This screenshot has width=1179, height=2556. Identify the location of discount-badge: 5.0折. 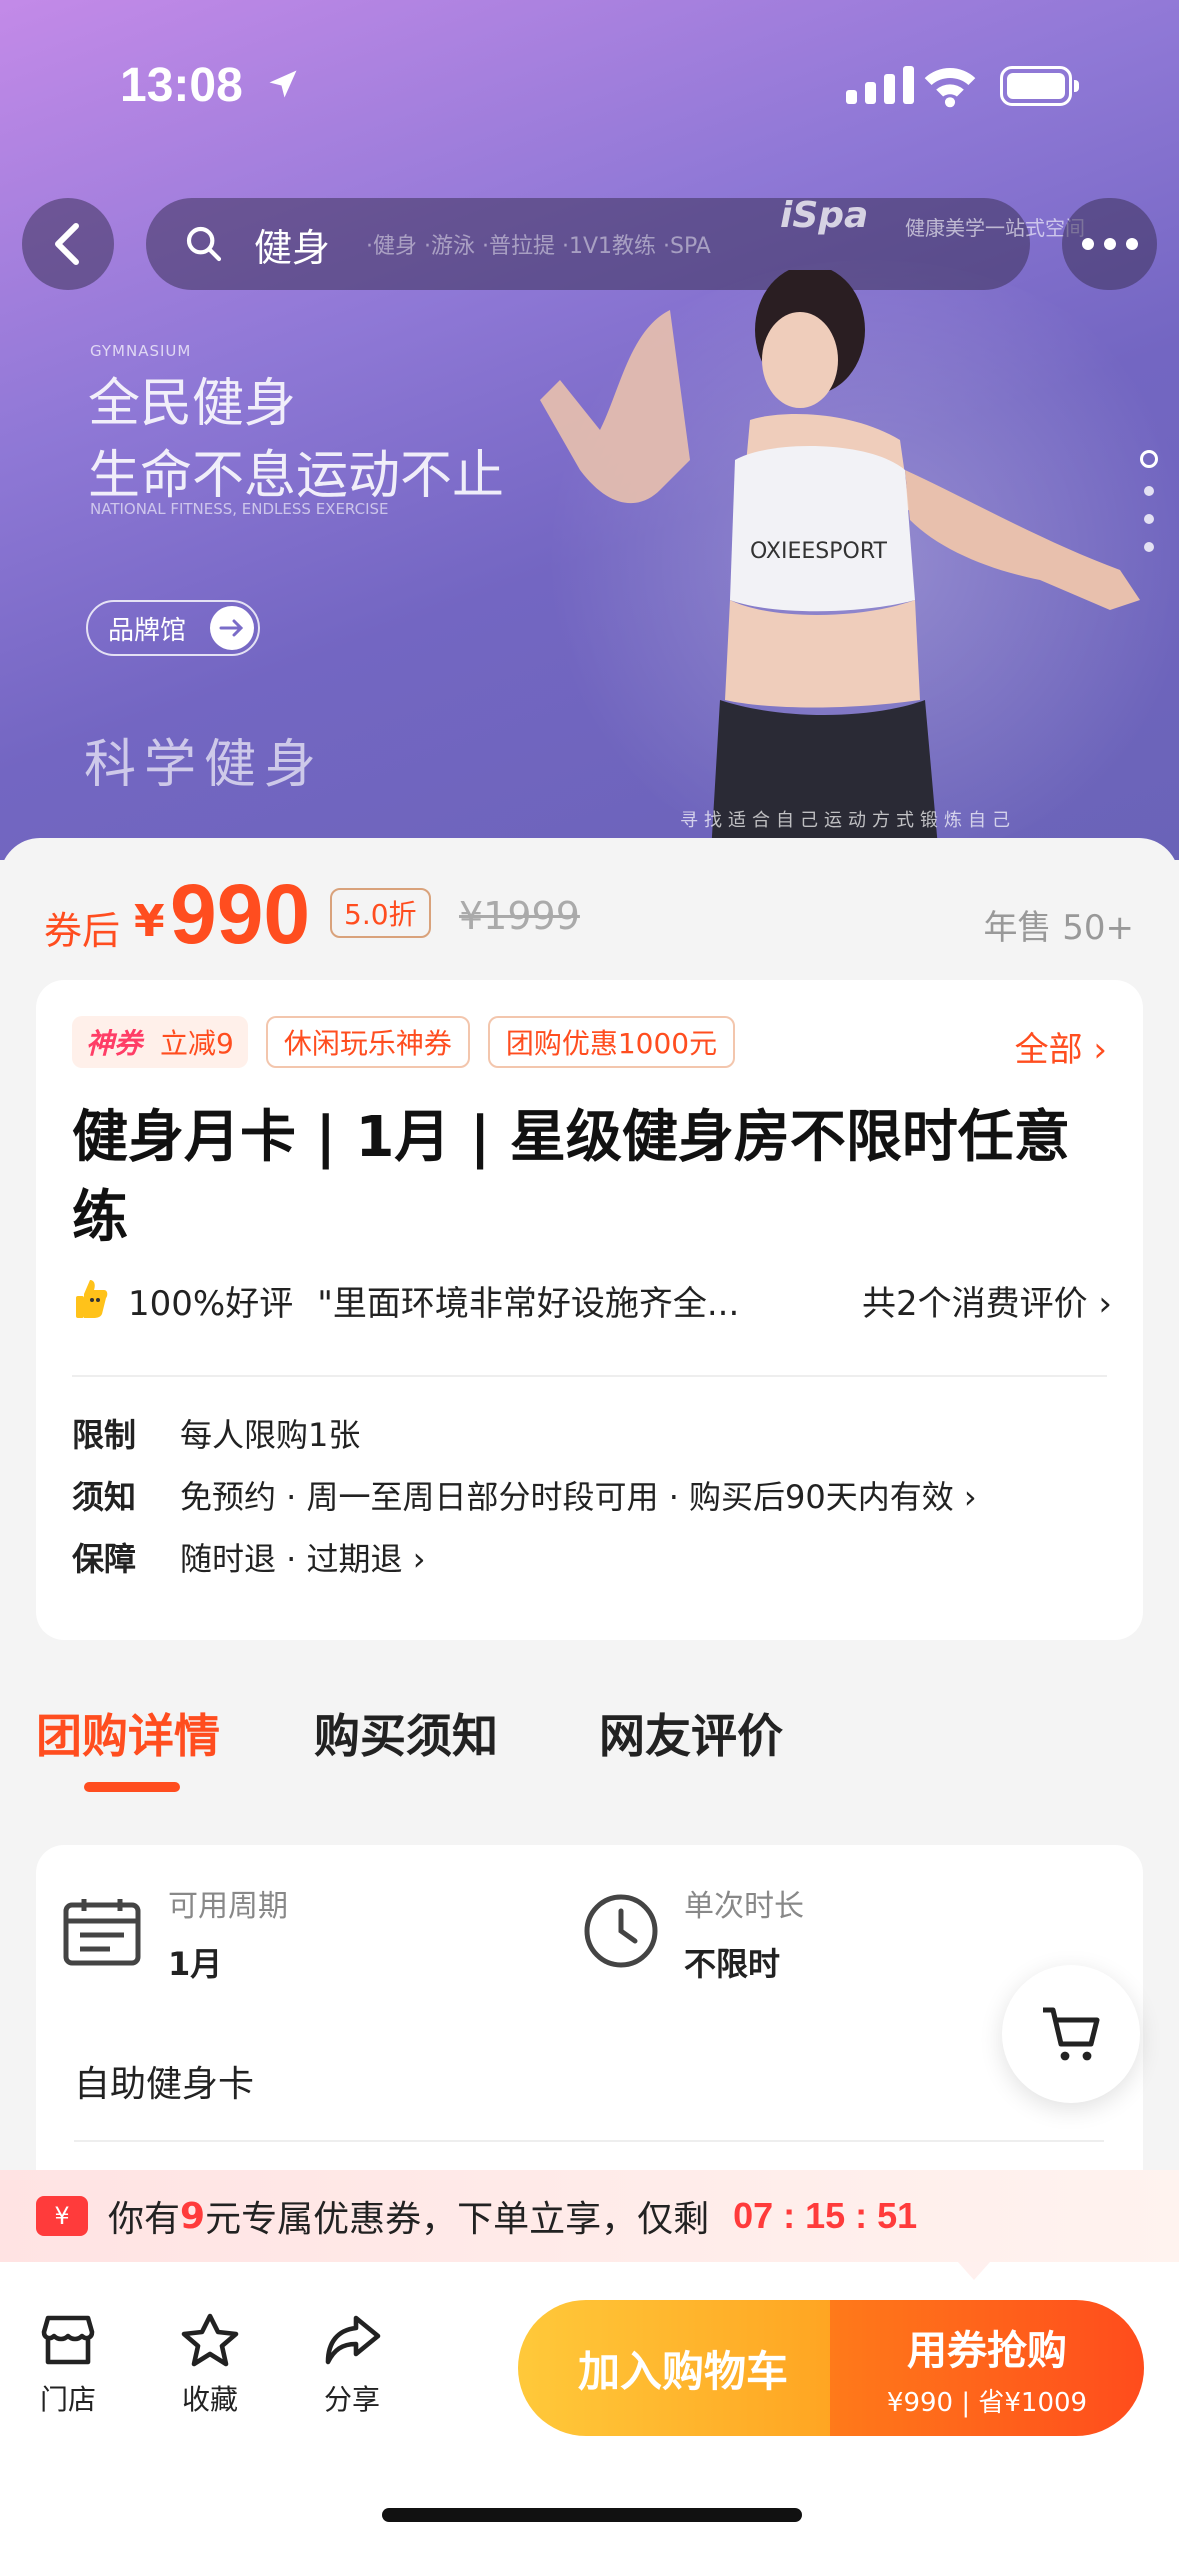
(380, 913).